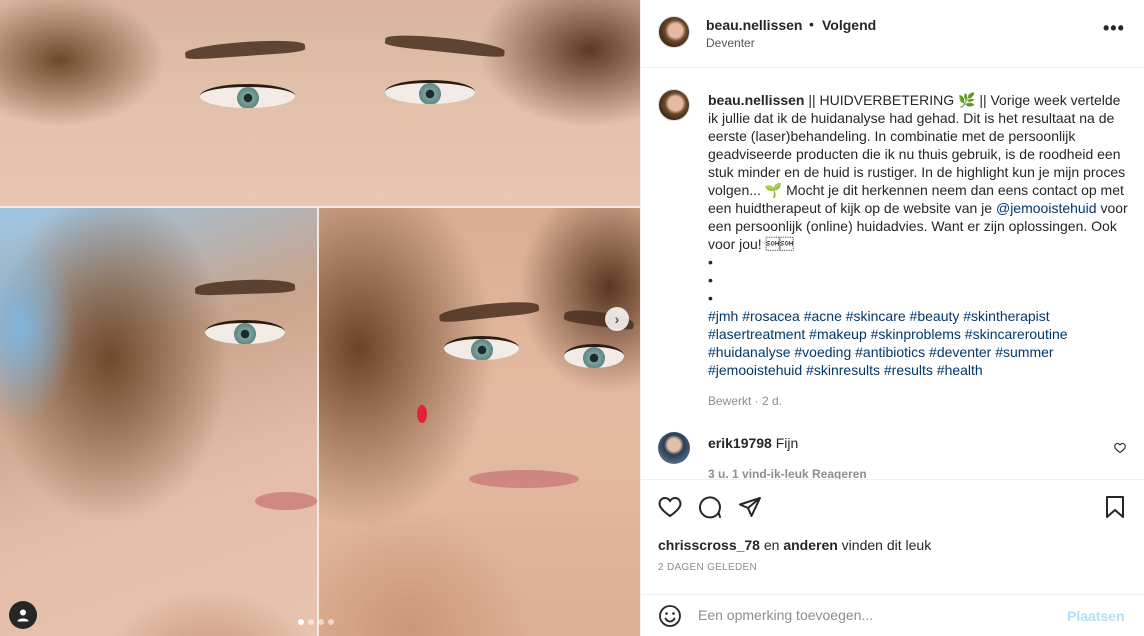 The image size is (1144, 636). What do you see at coordinates (1046, 208) in the screenshot?
I see `caption-mention-link: @jemooistehuid` at bounding box center [1046, 208].